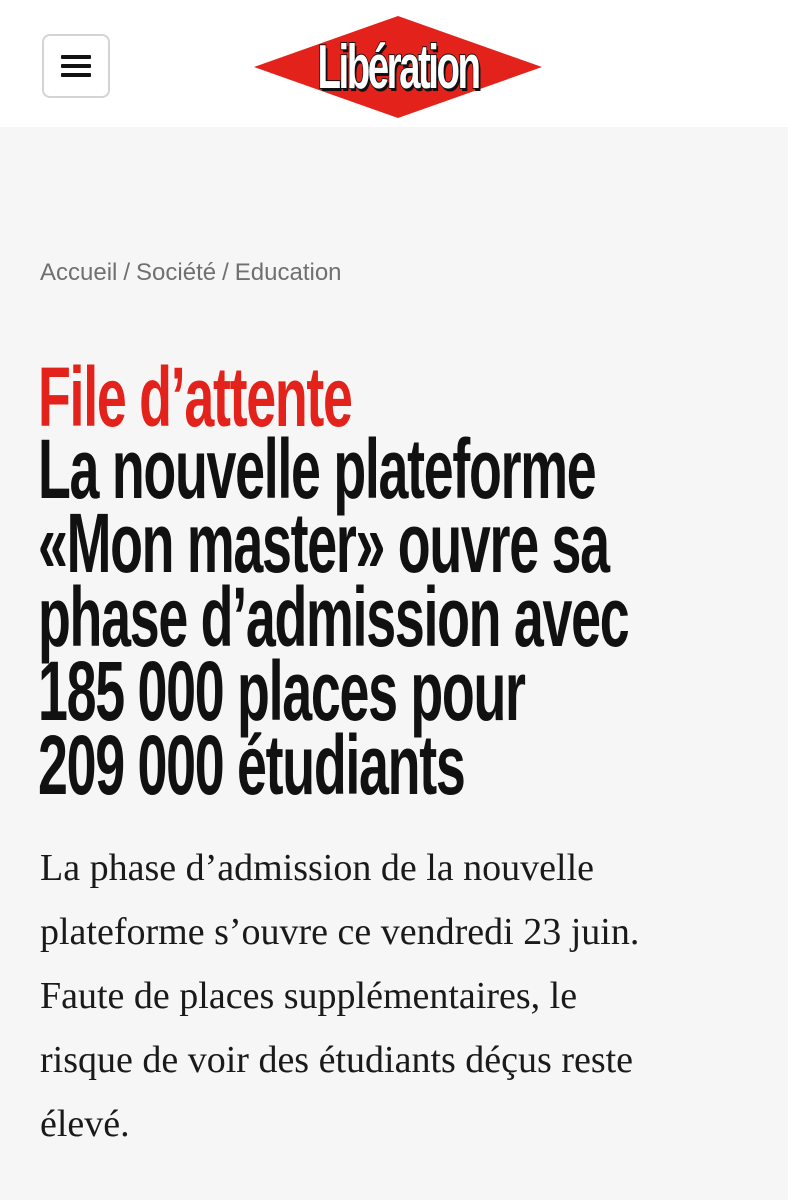 This screenshot has width=788, height=1200. I want to click on site-header: Libération, so click(394, 63).